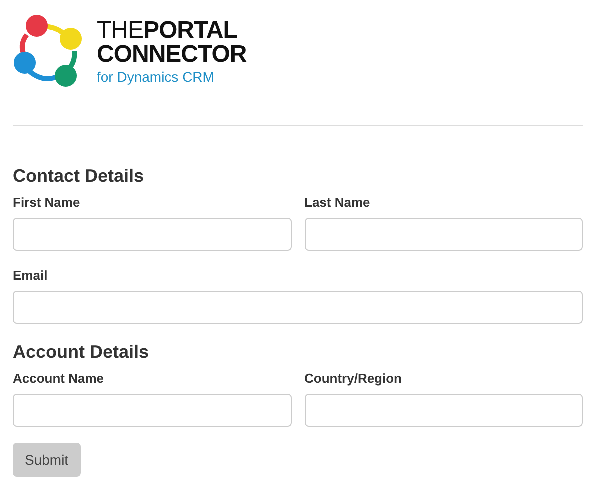 Image resolution: width=597 pixels, height=499 pixels. Describe the element at coordinates (79, 176) in the screenshot. I see `section-heading: Contact Details` at that location.